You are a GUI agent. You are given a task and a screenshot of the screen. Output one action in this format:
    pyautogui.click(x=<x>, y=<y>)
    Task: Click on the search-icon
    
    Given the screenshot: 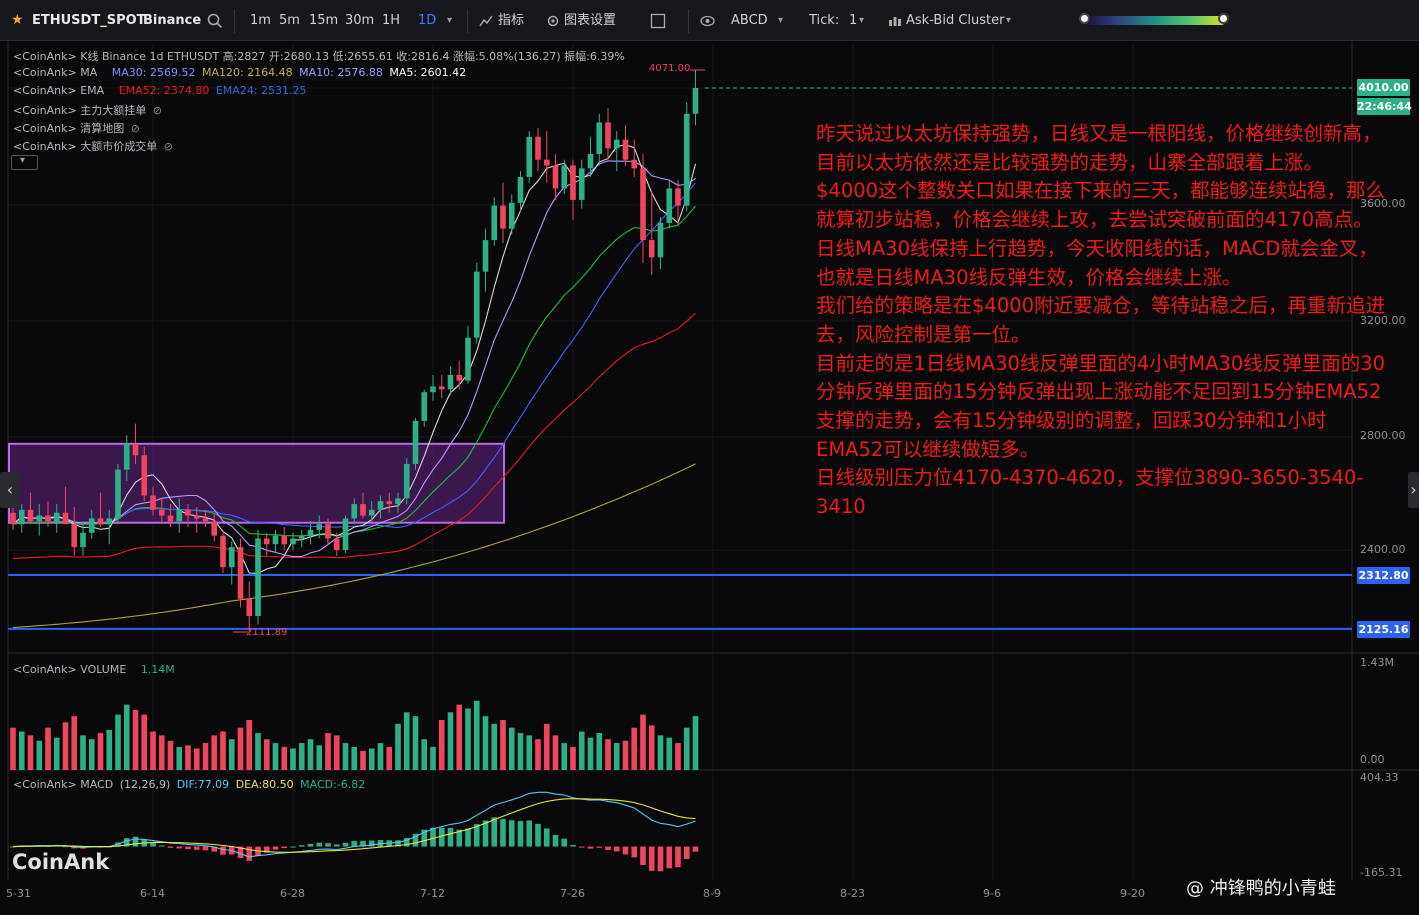 What is the action you would take?
    pyautogui.click(x=215, y=20)
    